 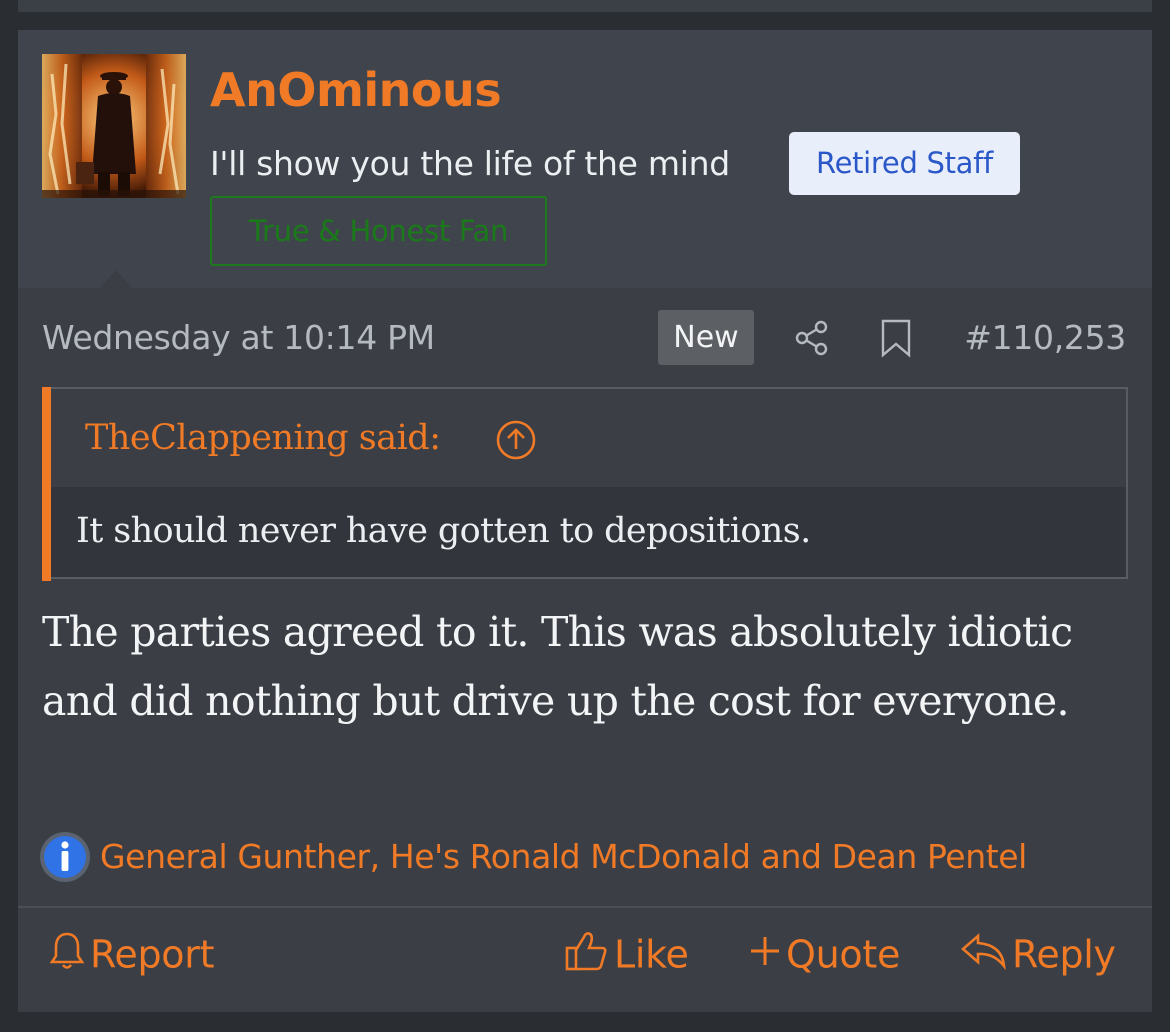 I want to click on like-button: Like, so click(x=626, y=952).